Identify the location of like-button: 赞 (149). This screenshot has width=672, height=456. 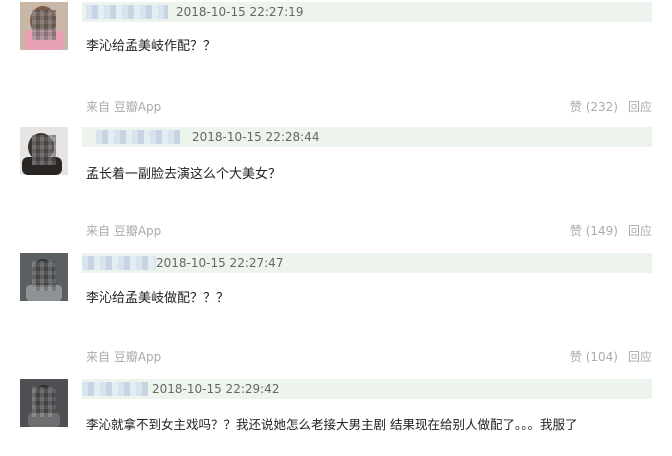
(594, 231).